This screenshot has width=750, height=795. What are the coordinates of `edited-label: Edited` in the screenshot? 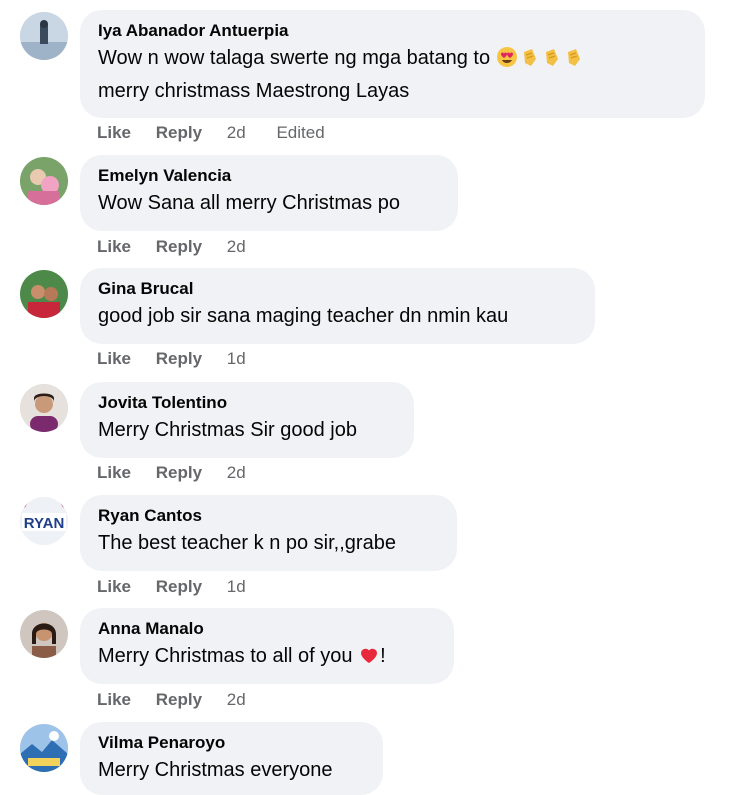 It's located at (300, 132).